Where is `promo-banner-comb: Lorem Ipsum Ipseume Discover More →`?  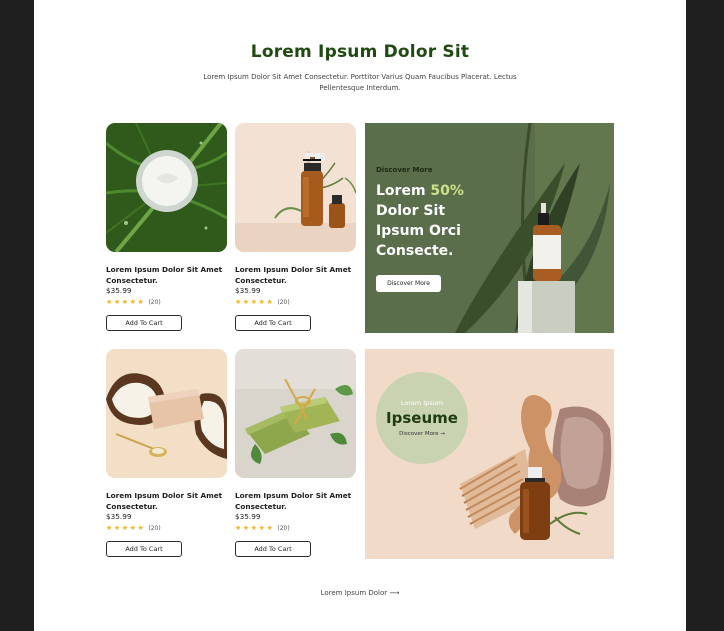
promo-banner-comb: Lorem Ipsum Ipseume Discover More → is located at coordinates (489, 454).